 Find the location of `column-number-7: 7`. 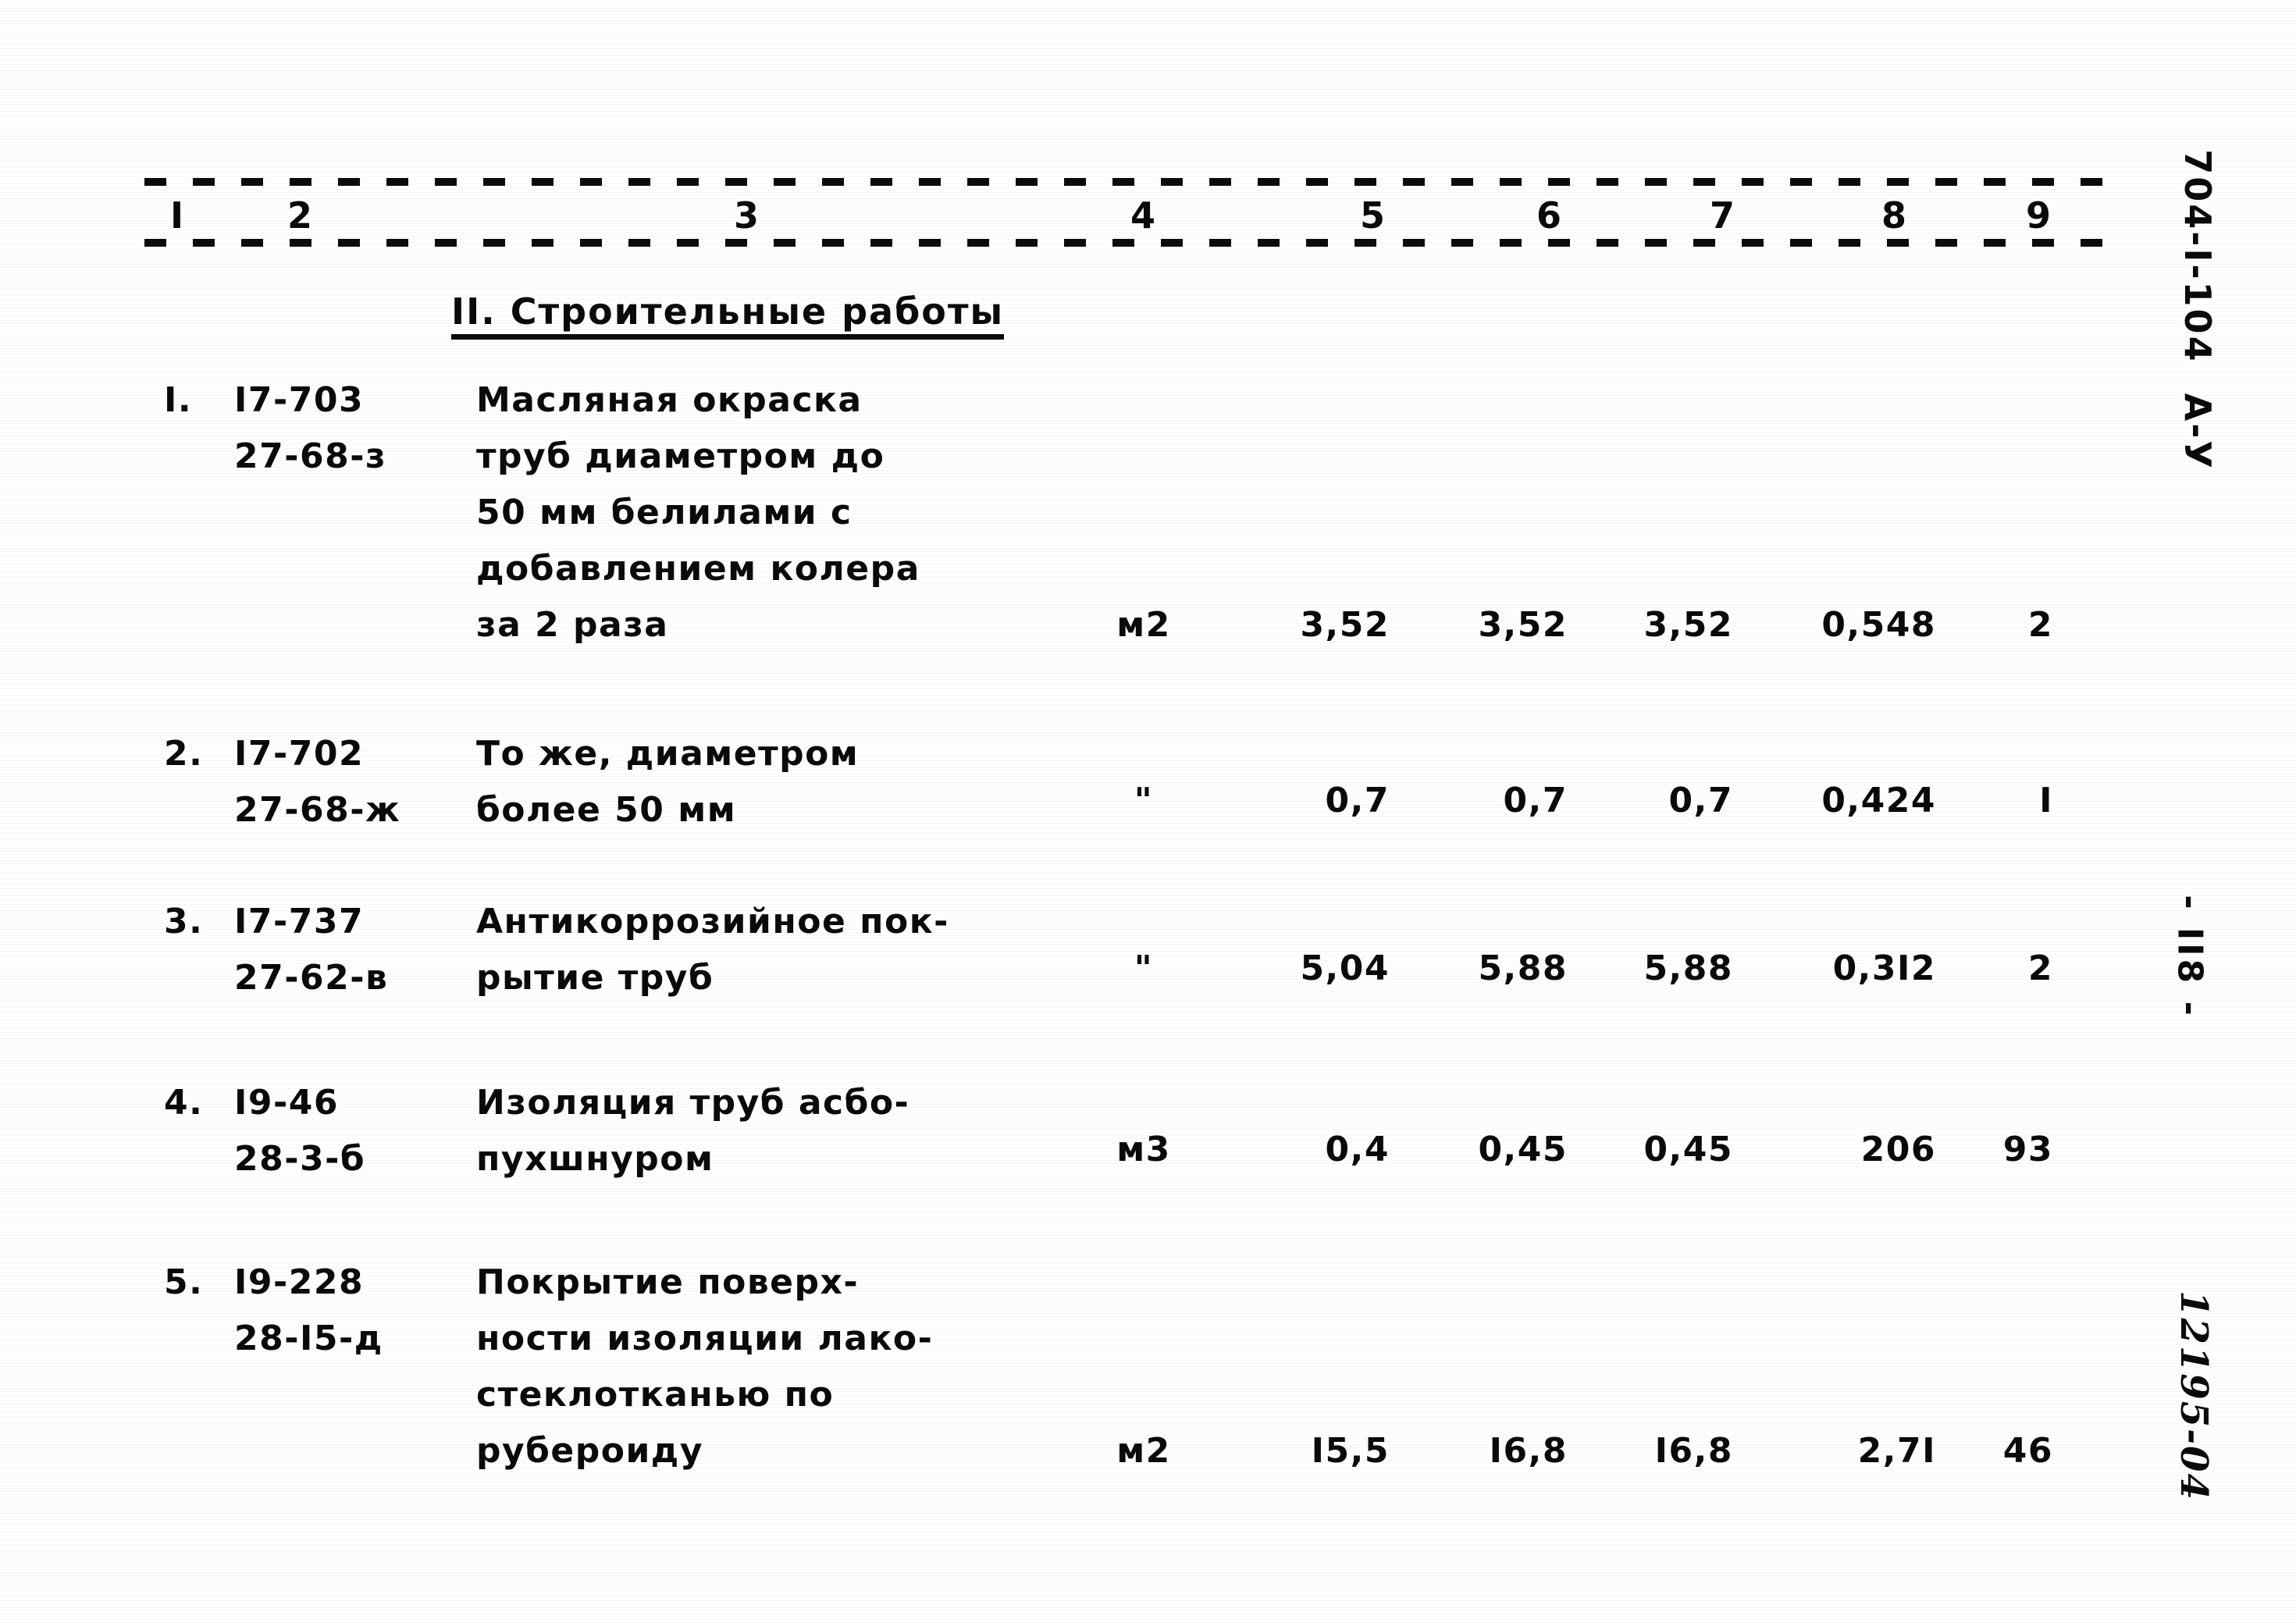

column-number-7: 7 is located at coordinates (1722, 215).